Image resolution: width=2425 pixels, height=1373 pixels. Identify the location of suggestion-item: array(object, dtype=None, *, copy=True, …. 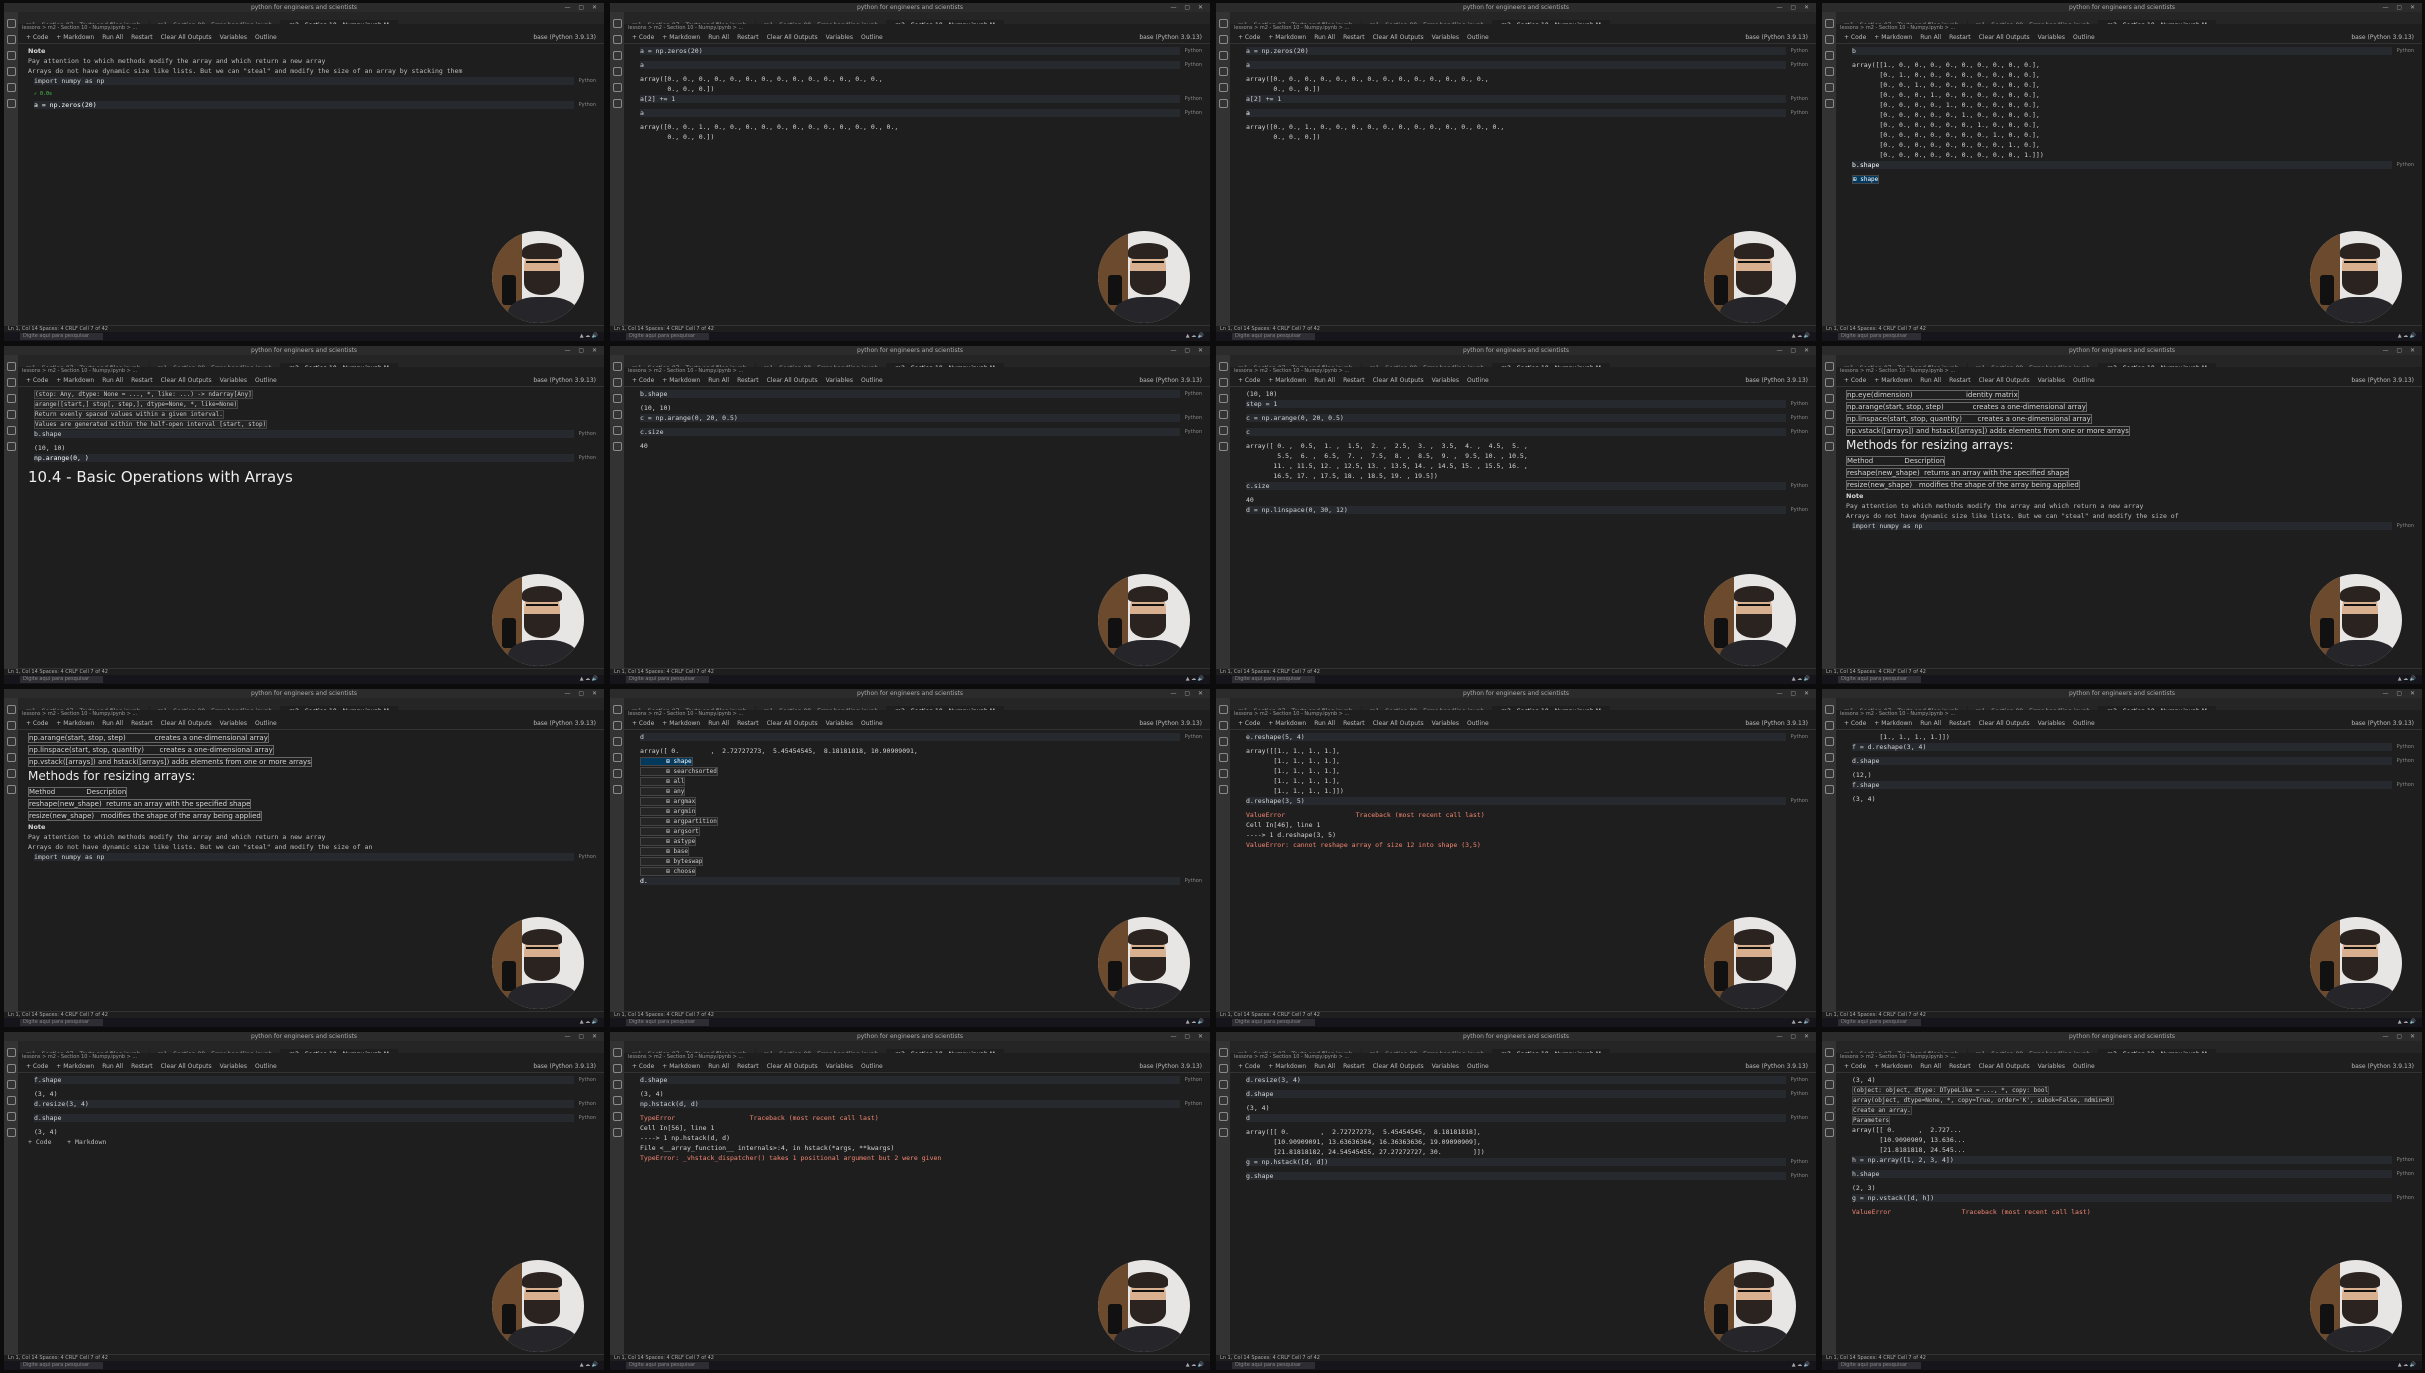
(1983, 1100).